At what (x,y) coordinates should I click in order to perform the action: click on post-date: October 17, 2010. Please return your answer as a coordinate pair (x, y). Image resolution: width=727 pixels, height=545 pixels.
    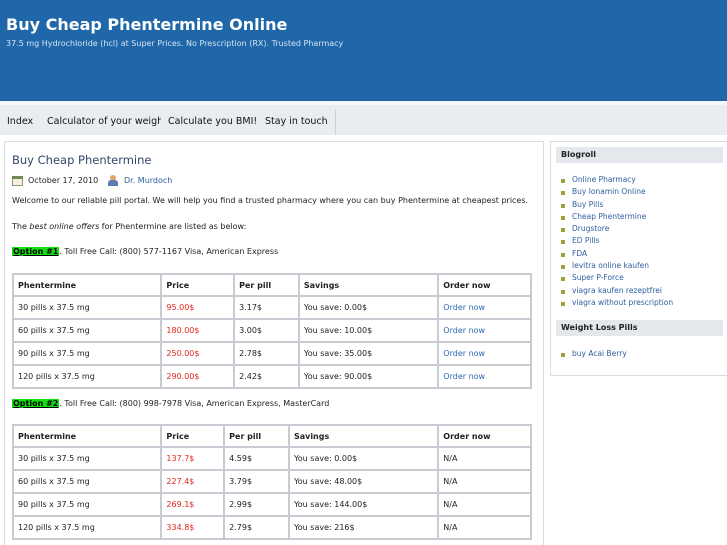
    Looking at the image, I should click on (63, 180).